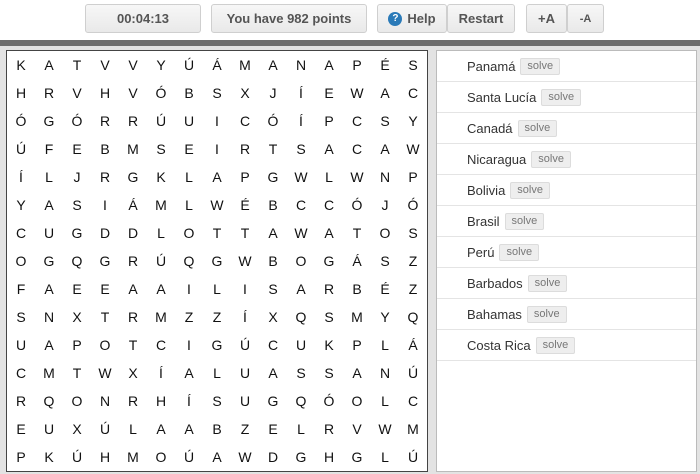 This screenshot has height=474, width=700. Describe the element at coordinates (77, 317) in the screenshot. I see `grid-cell: X` at that location.